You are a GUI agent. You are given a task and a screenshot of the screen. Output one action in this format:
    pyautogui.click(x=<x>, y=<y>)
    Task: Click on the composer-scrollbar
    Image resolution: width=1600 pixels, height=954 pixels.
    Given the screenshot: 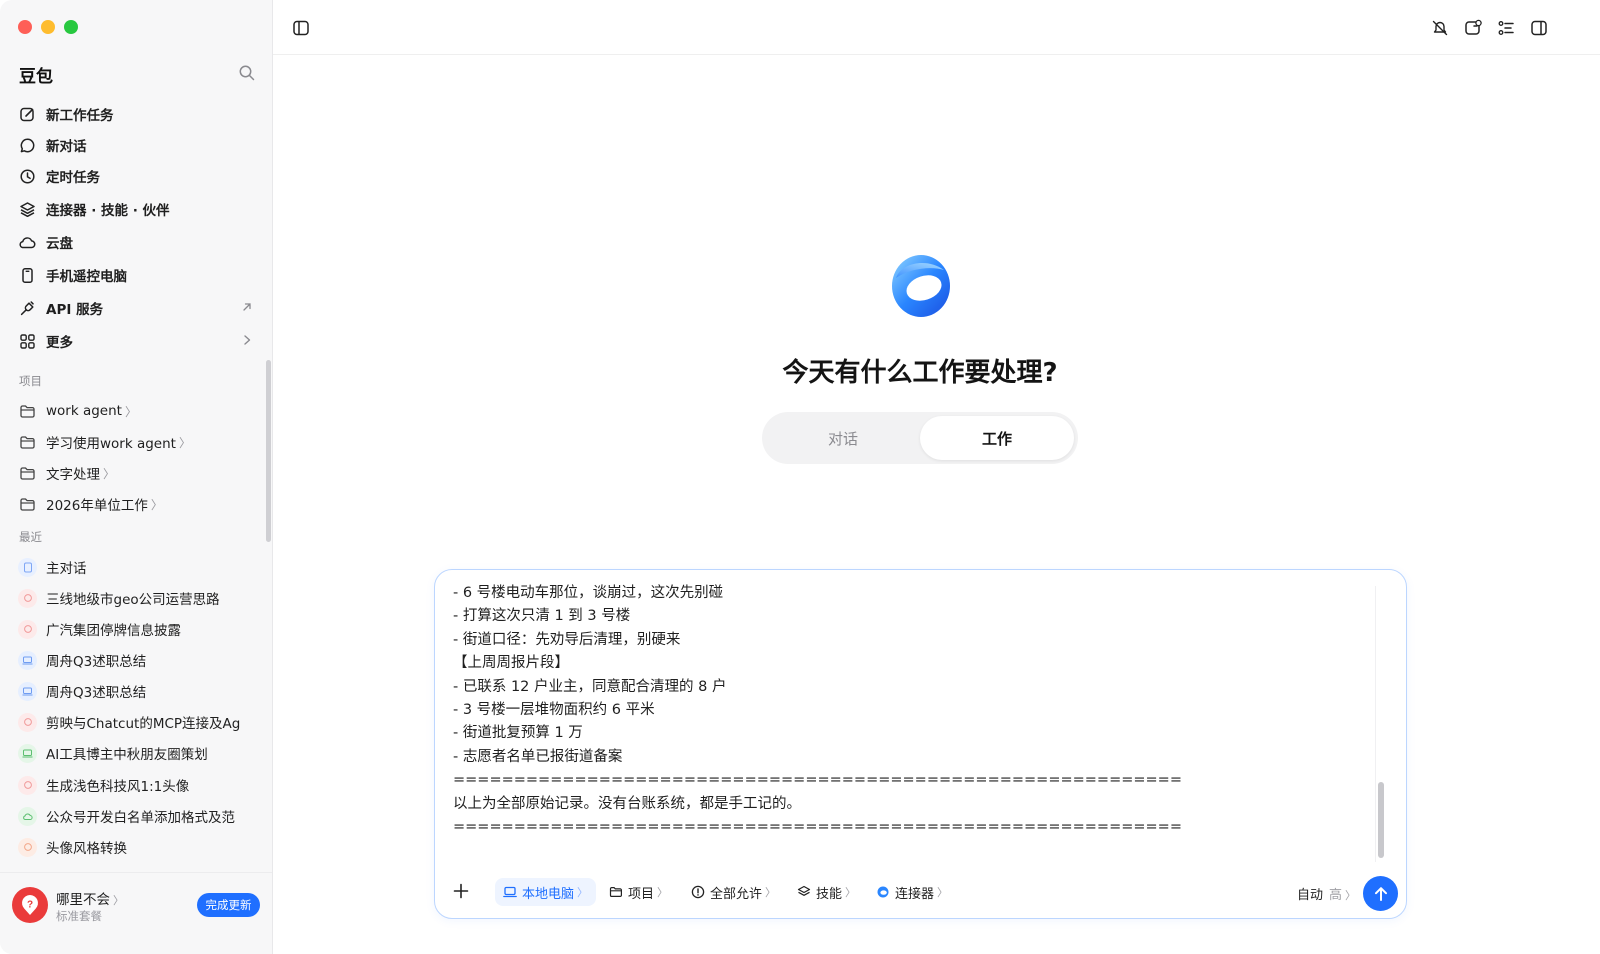 What is the action you would take?
    pyautogui.click(x=1381, y=820)
    